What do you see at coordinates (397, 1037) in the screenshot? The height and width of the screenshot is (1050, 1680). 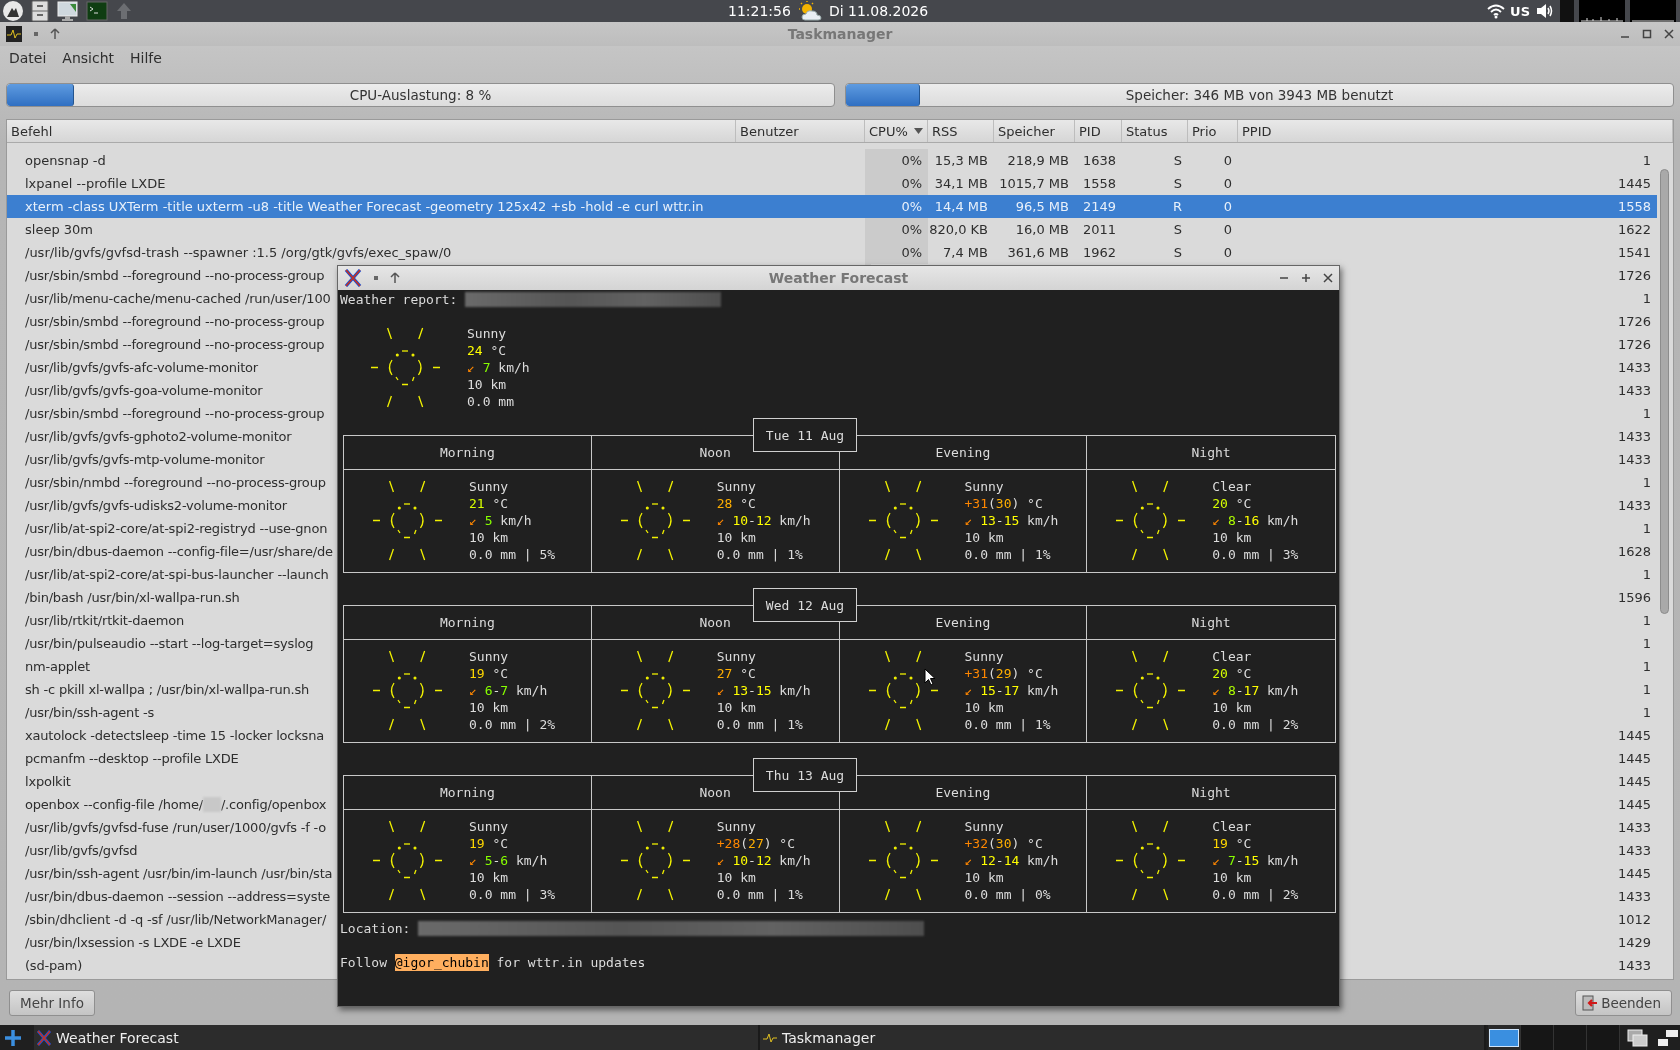 I see `task-button: Weather Forecast` at bounding box center [397, 1037].